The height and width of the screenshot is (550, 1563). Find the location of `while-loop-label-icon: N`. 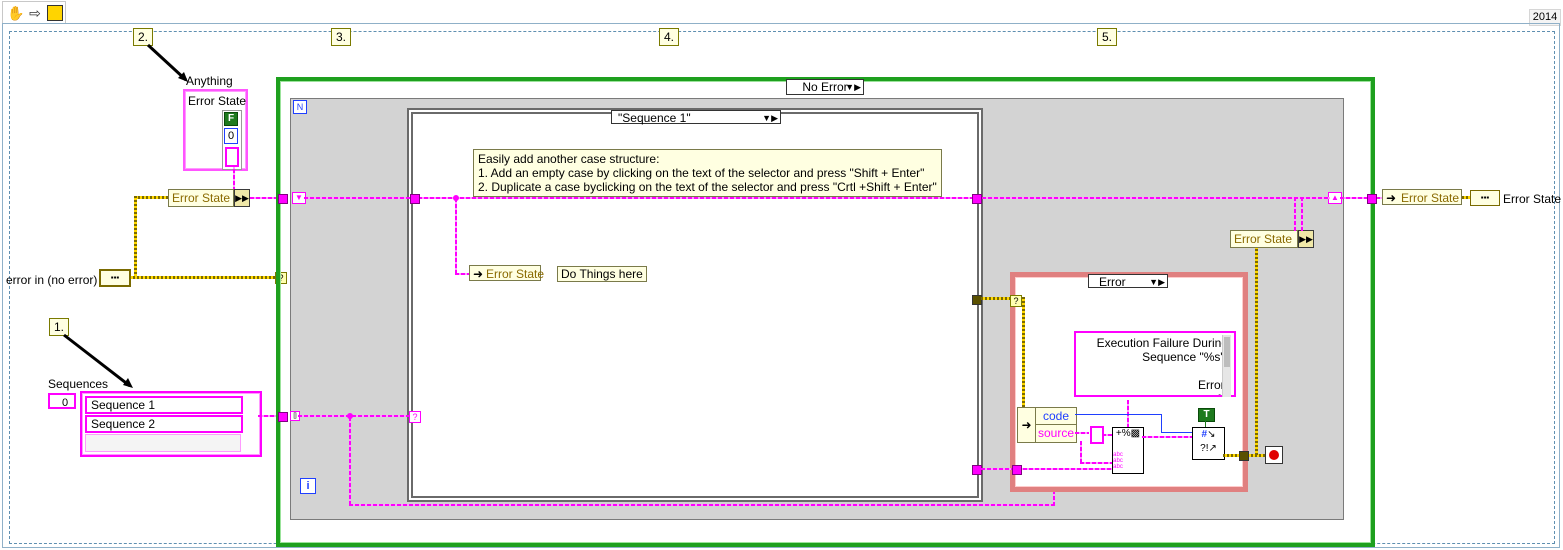

while-loop-label-icon: N is located at coordinates (300, 107).